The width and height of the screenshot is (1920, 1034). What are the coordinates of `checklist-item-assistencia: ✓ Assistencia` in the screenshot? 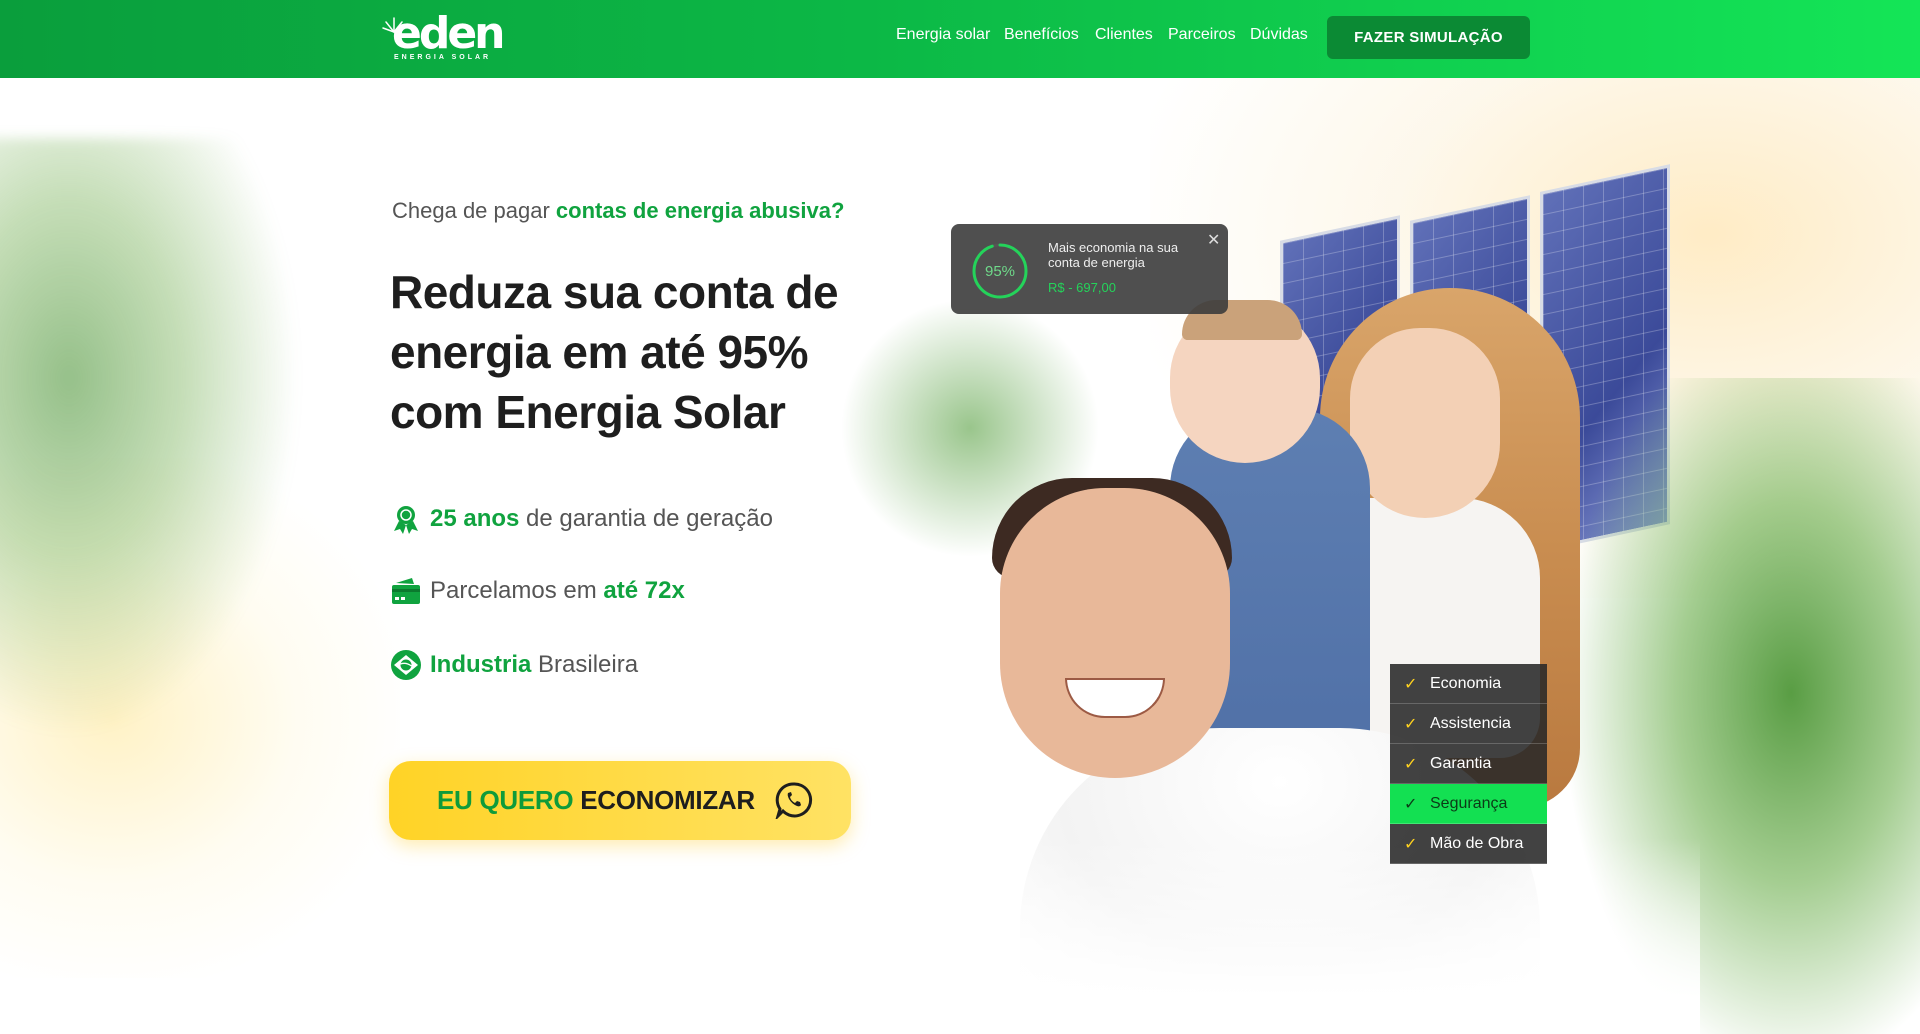 It's located at (1468, 724).